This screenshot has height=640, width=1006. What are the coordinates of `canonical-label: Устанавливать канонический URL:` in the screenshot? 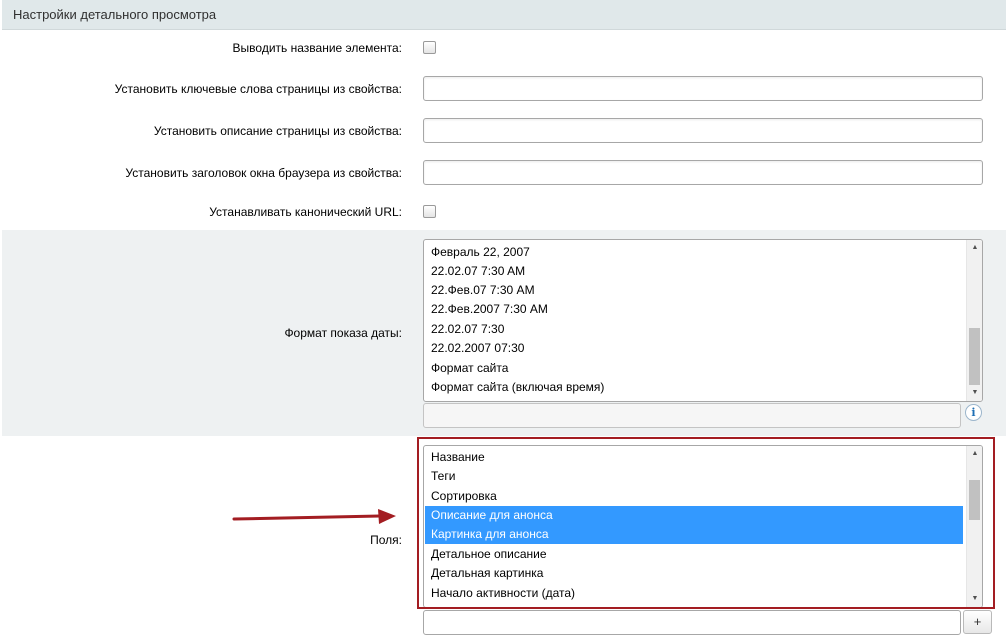 It's located at (305, 212).